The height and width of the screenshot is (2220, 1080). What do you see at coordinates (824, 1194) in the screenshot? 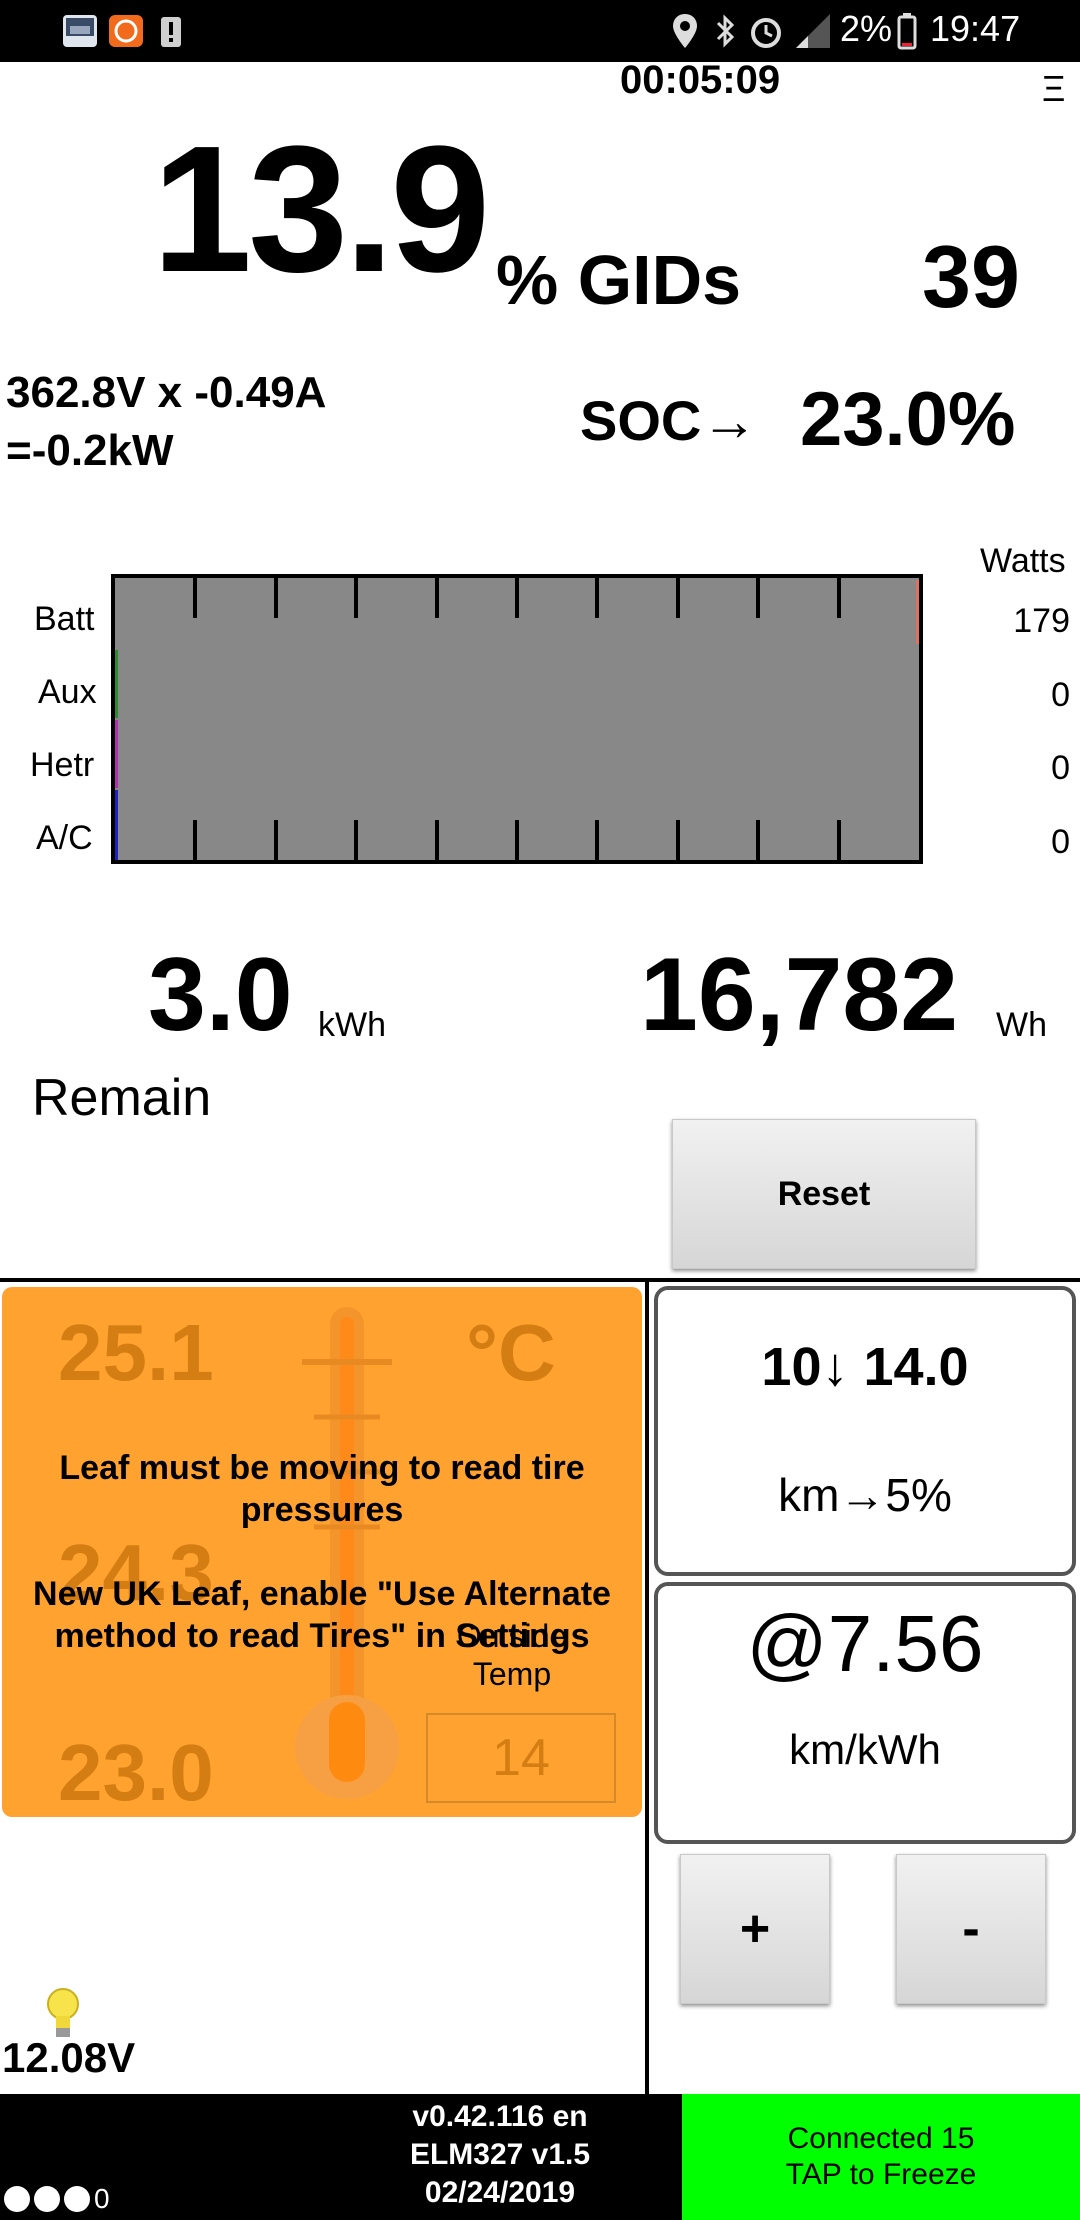
I see `reset-button: Reset` at bounding box center [824, 1194].